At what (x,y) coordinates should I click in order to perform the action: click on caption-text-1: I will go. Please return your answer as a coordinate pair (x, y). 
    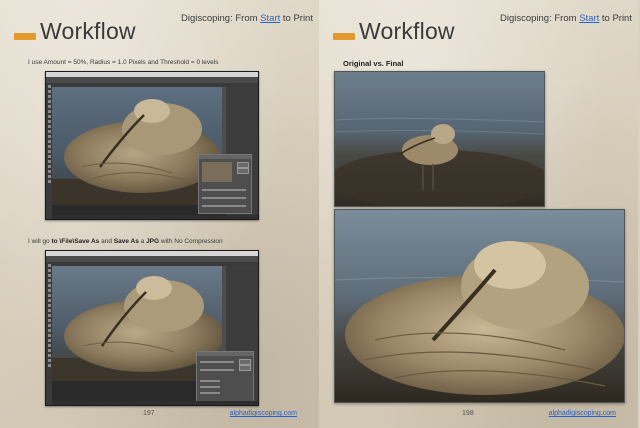
    Looking at the image, I should click on (40, 241).